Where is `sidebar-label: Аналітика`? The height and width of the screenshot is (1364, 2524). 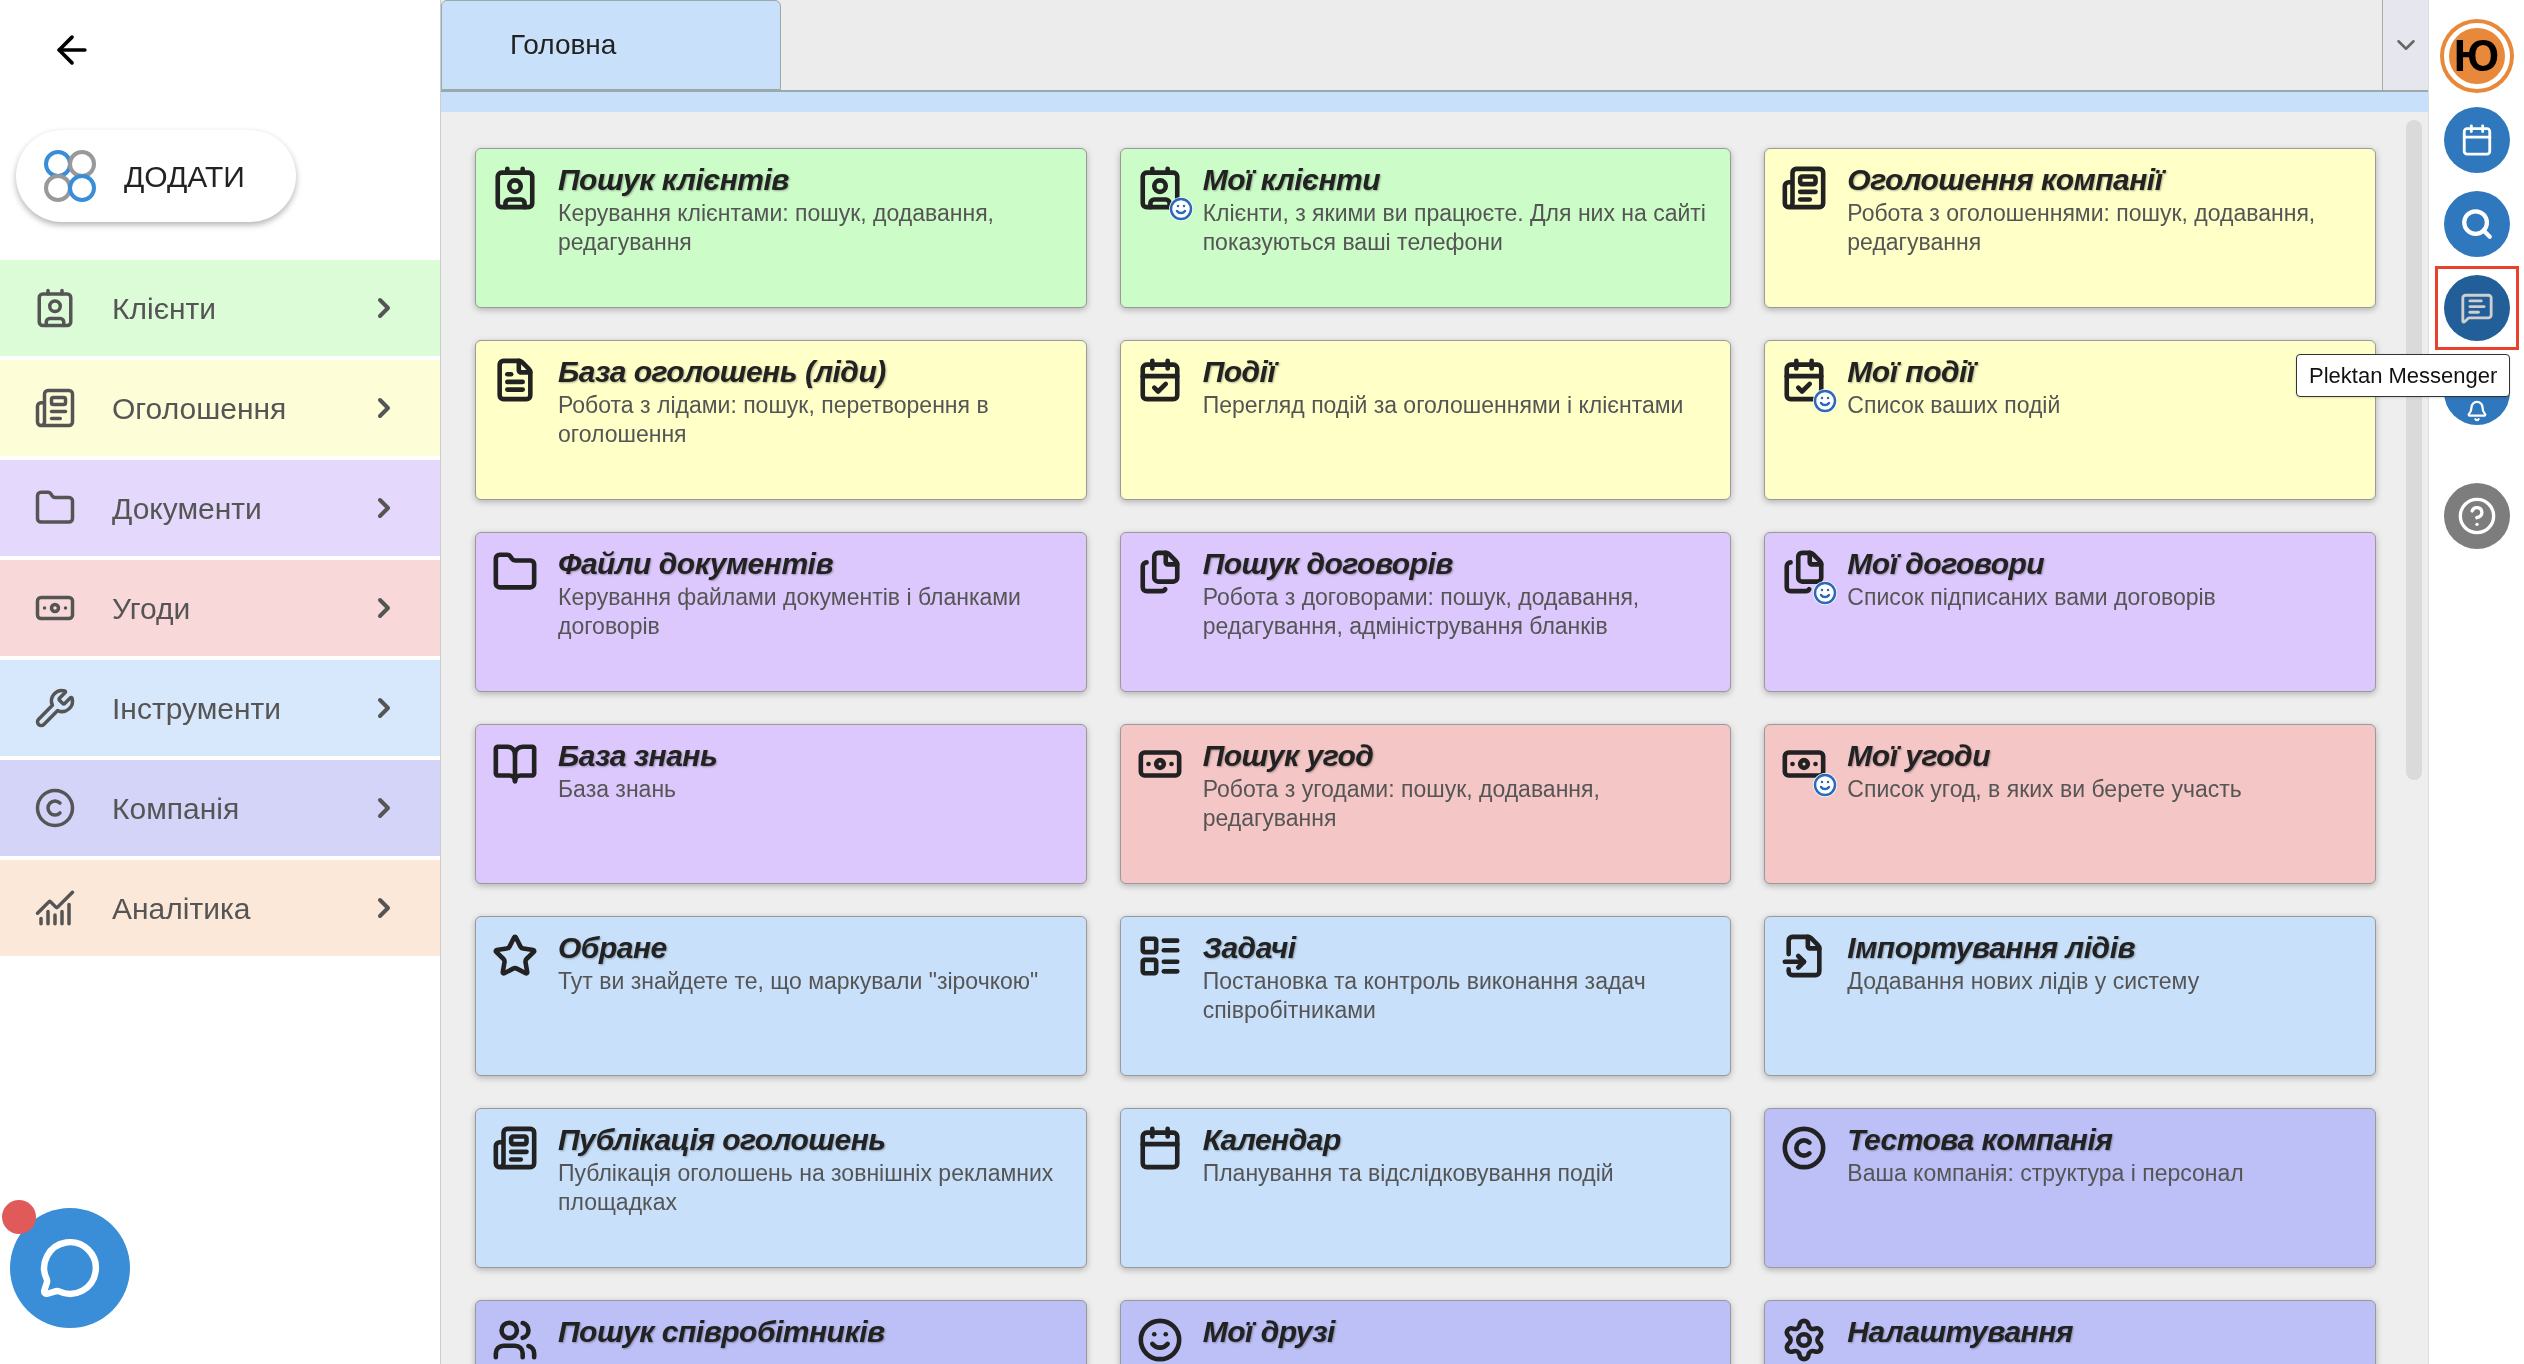 sidebar-label: Аналітика is located at coordinates (182, 908).